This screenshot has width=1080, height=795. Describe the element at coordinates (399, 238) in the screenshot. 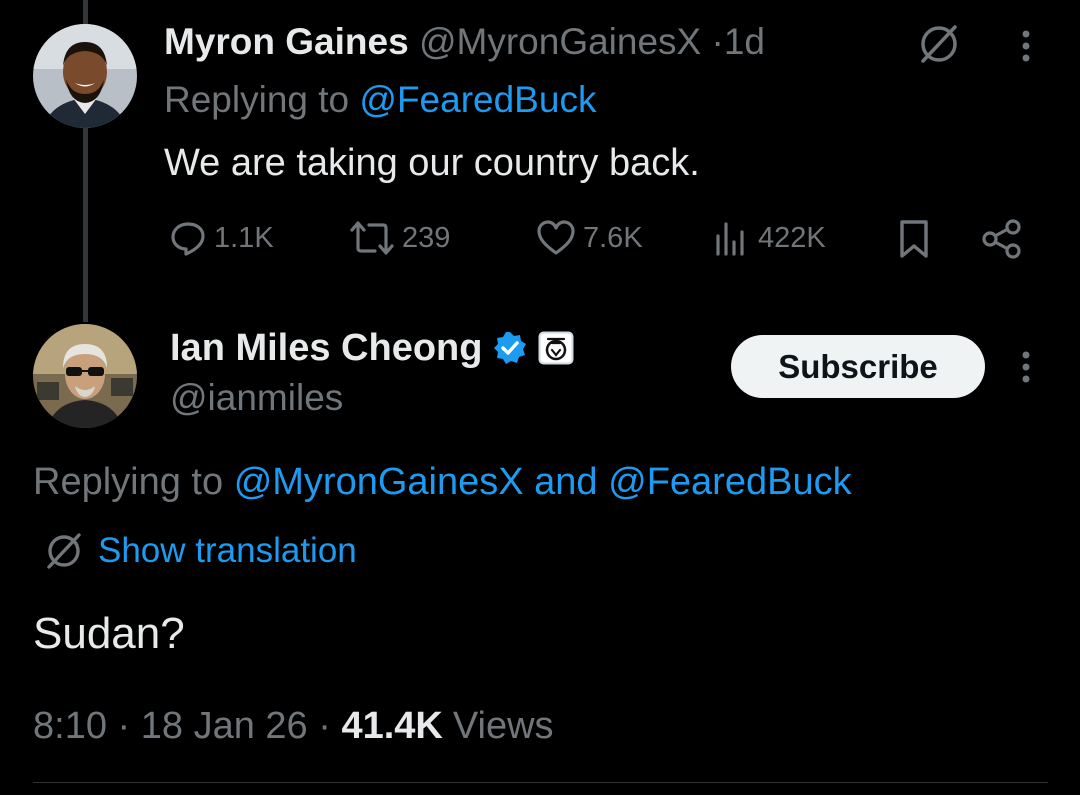

I see `repost-action: 239` at that location.